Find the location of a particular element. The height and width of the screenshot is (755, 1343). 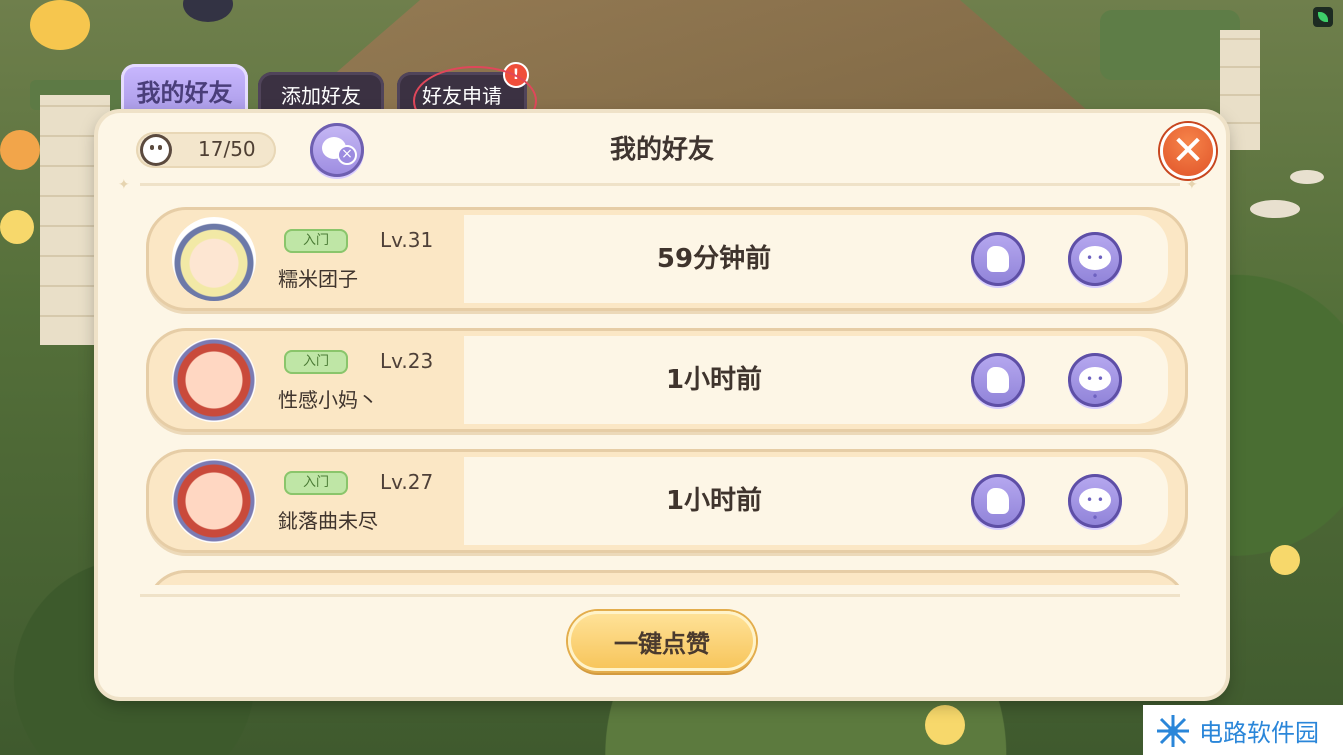

circuit-logo-icon is located at coordinates (1173, 731).